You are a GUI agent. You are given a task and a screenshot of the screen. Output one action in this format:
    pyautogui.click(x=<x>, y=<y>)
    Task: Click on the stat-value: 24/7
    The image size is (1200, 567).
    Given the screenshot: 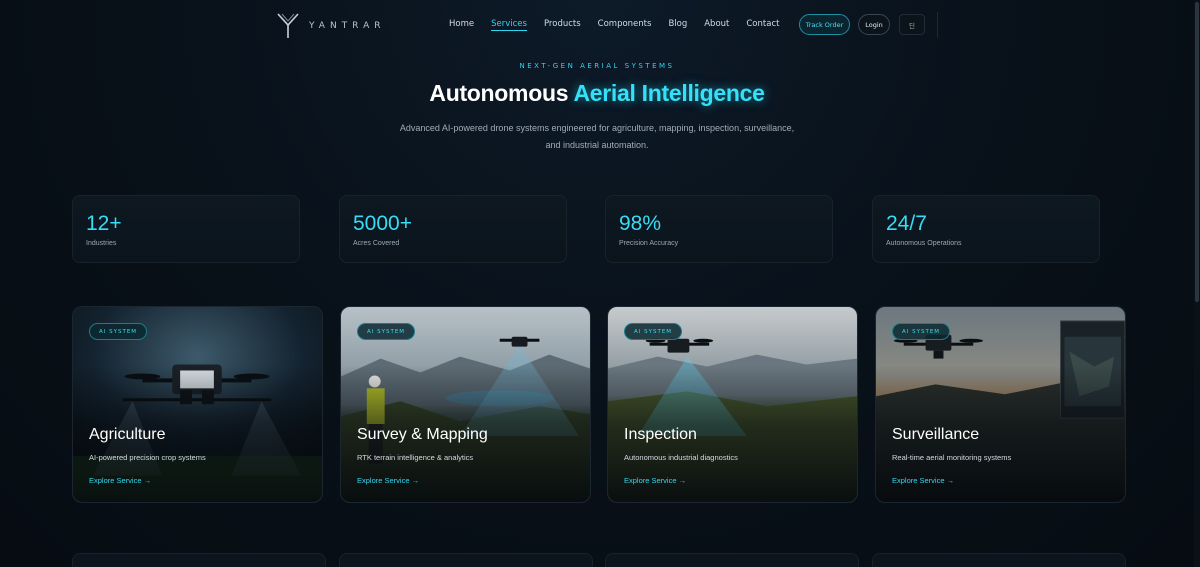 What is the action you would take?
    pyautogui.click(x=906, y=223)
    